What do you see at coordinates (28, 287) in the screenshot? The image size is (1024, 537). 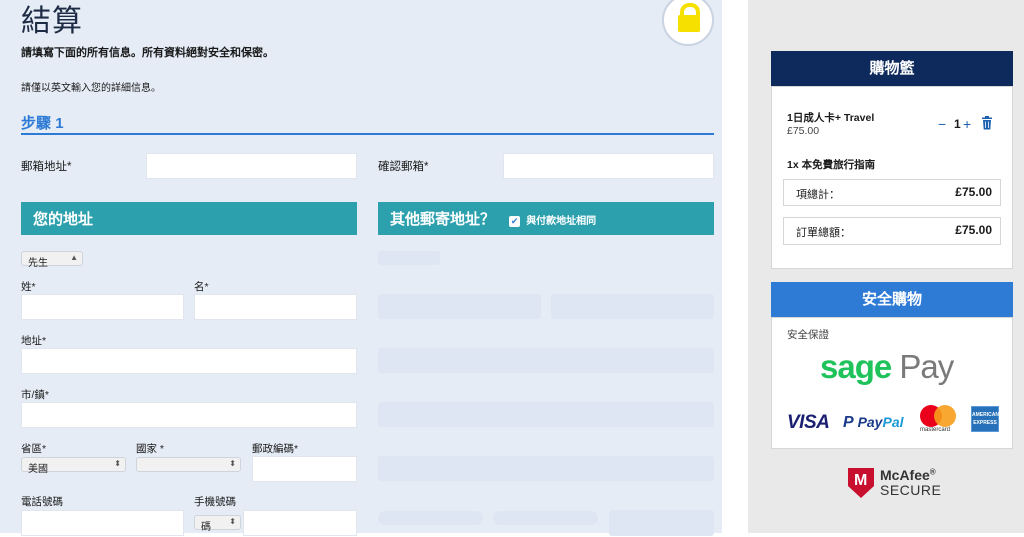 I see `surname-label: 姓*` at bounding box center [28, 287].